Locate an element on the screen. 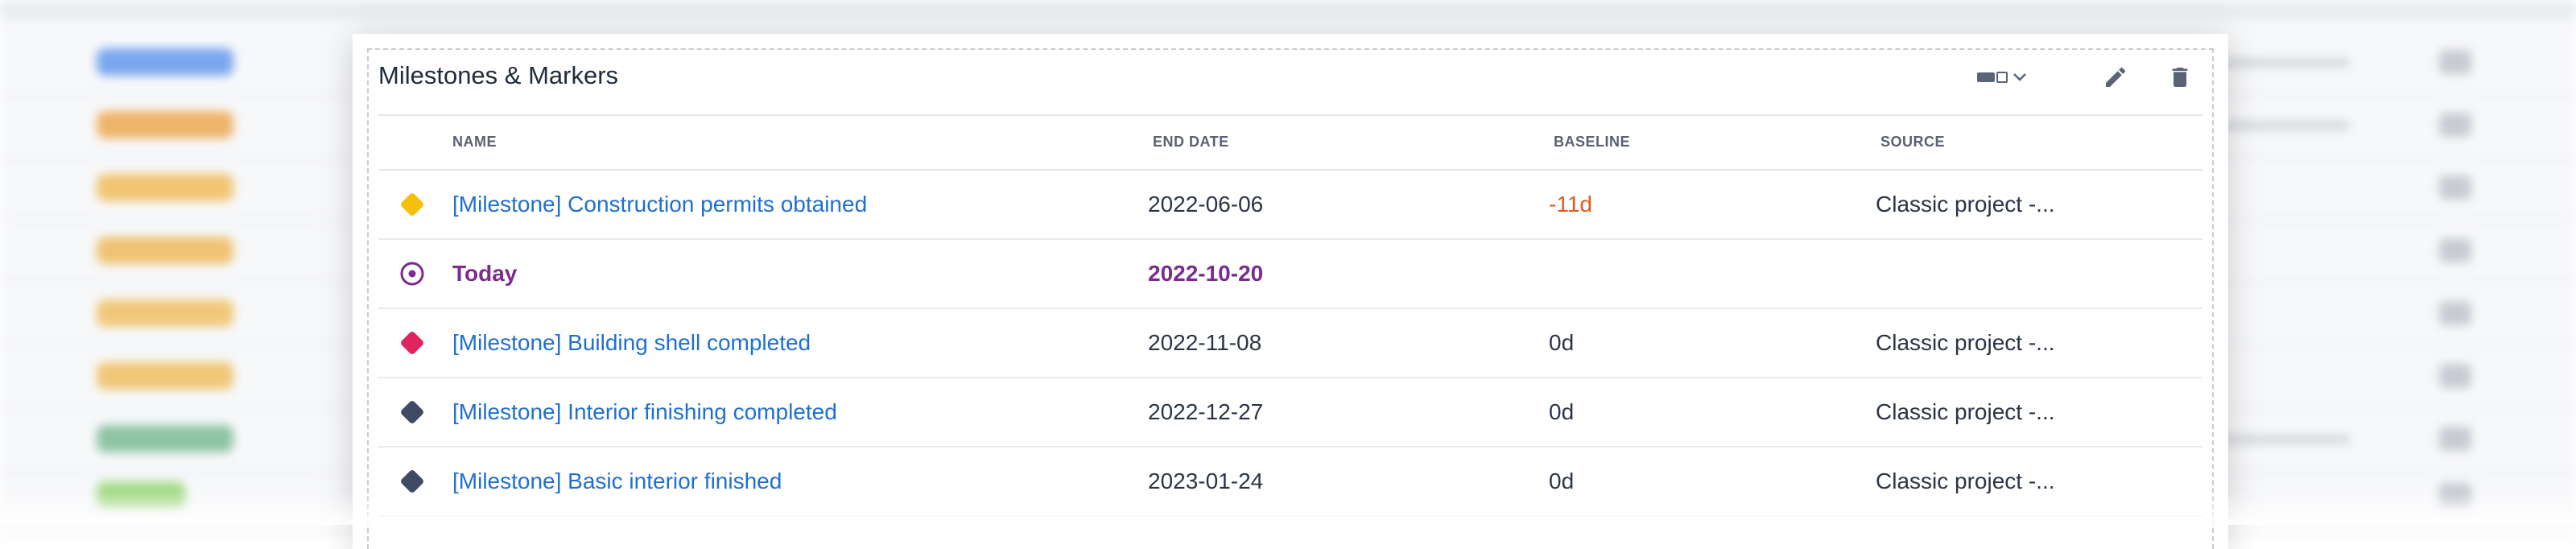 This screenshot has height=549, width=2576. today-label: Today is located at coordinates (485, 273).